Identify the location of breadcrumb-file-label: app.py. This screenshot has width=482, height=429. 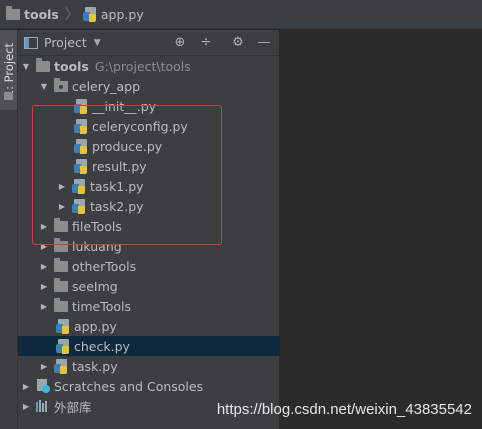
(122, 14).